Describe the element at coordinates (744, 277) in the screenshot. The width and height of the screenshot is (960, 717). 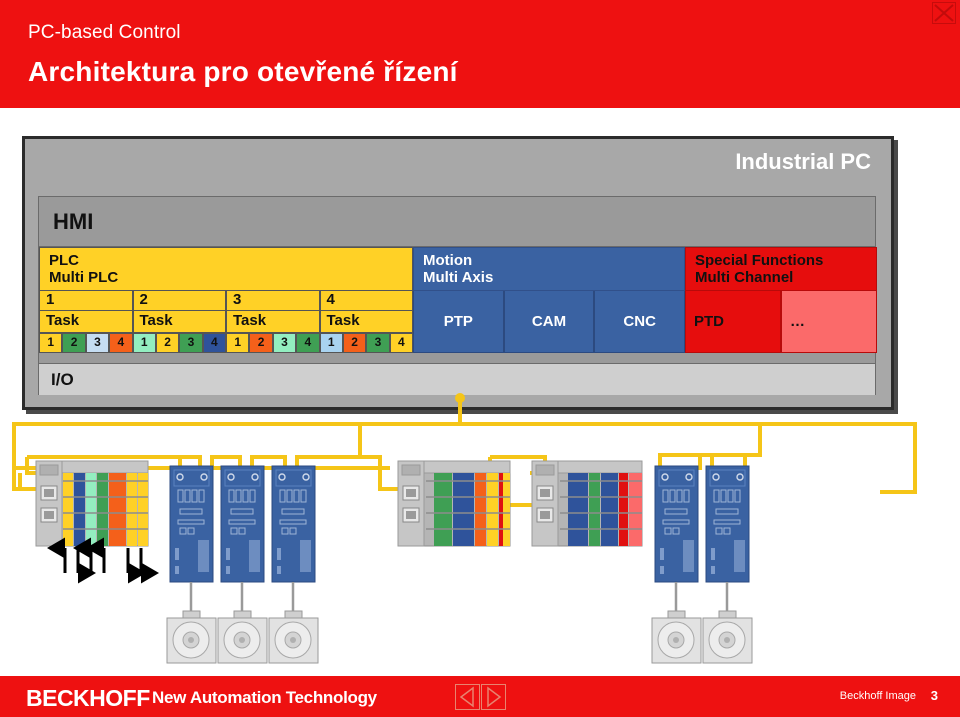
I see `special-functions-subtitle: Multi Channel` at that location.